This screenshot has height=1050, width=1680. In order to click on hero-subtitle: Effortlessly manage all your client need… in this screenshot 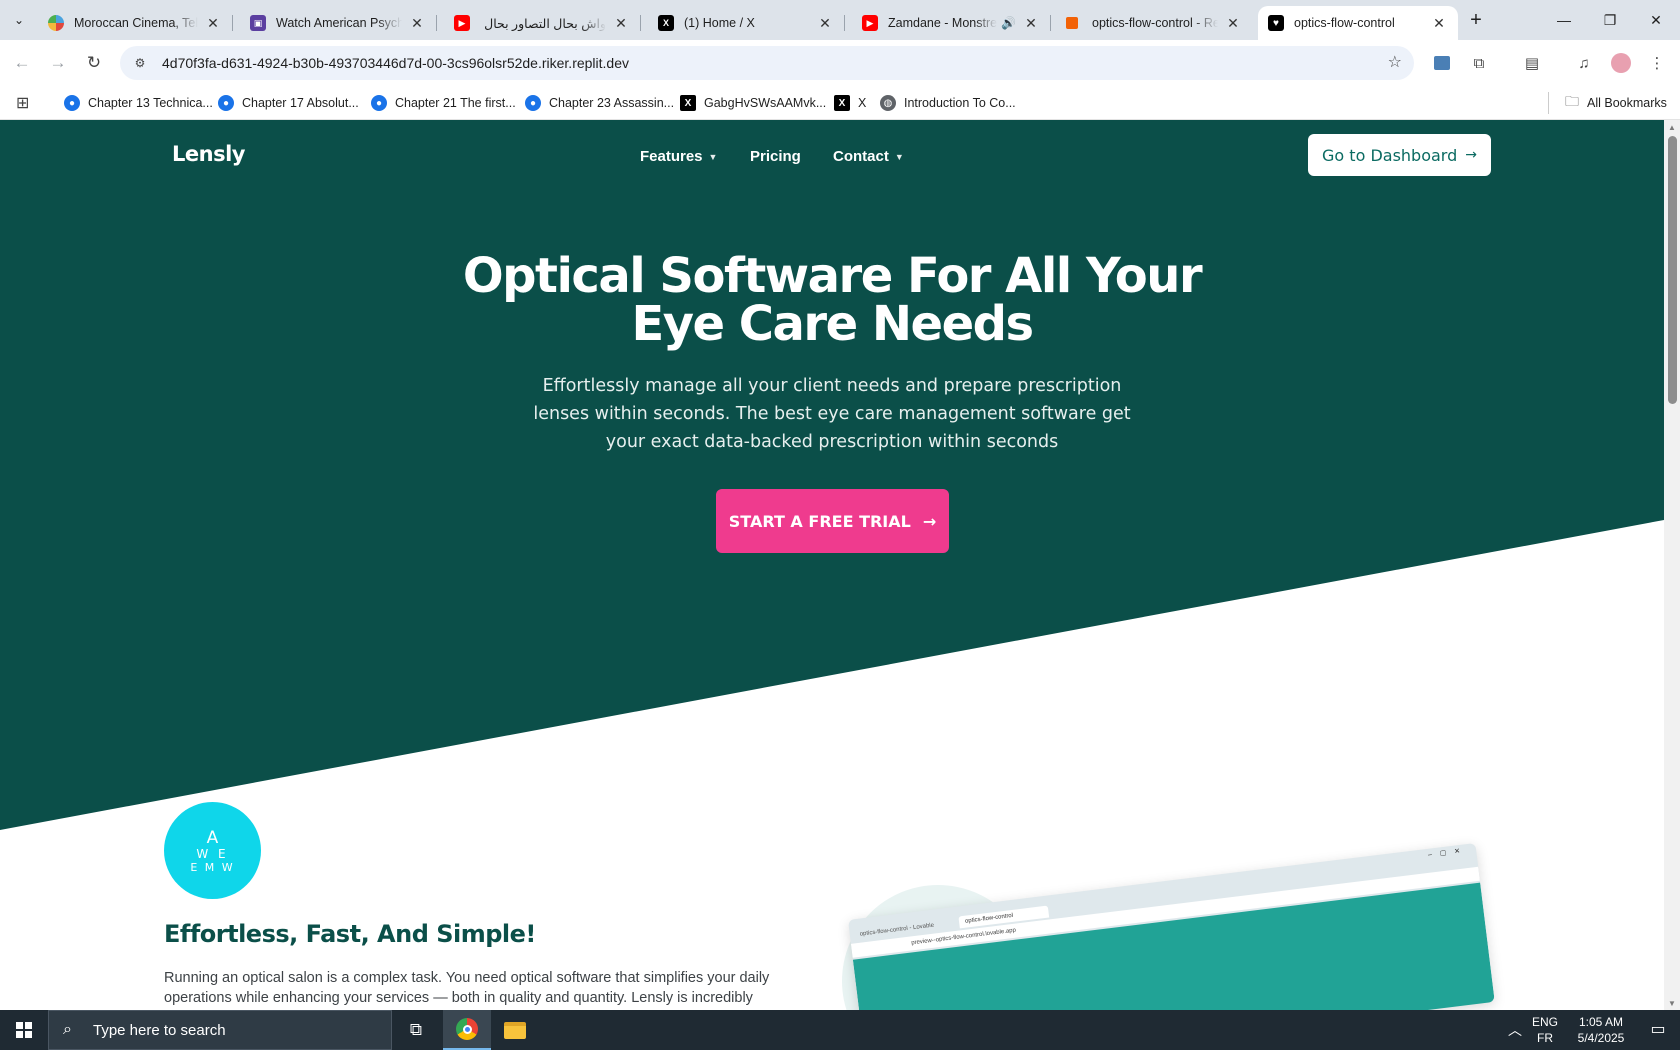, I will do `click(832, 414)`.